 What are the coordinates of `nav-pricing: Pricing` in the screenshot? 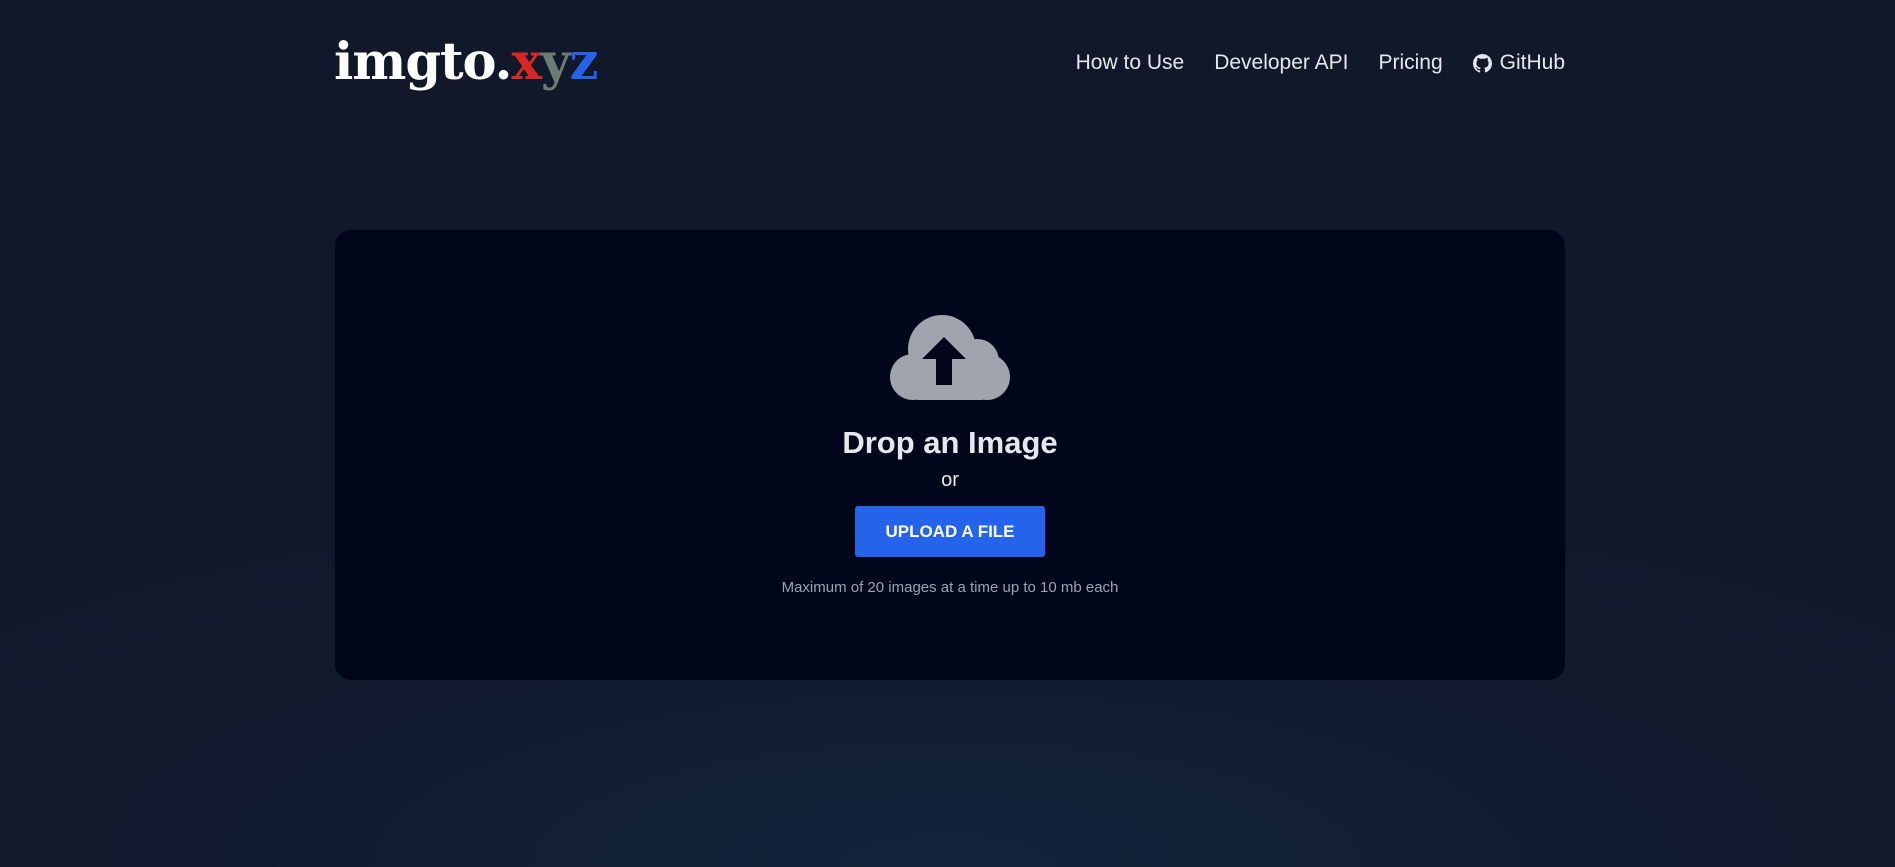 It's located at (1410, 63).